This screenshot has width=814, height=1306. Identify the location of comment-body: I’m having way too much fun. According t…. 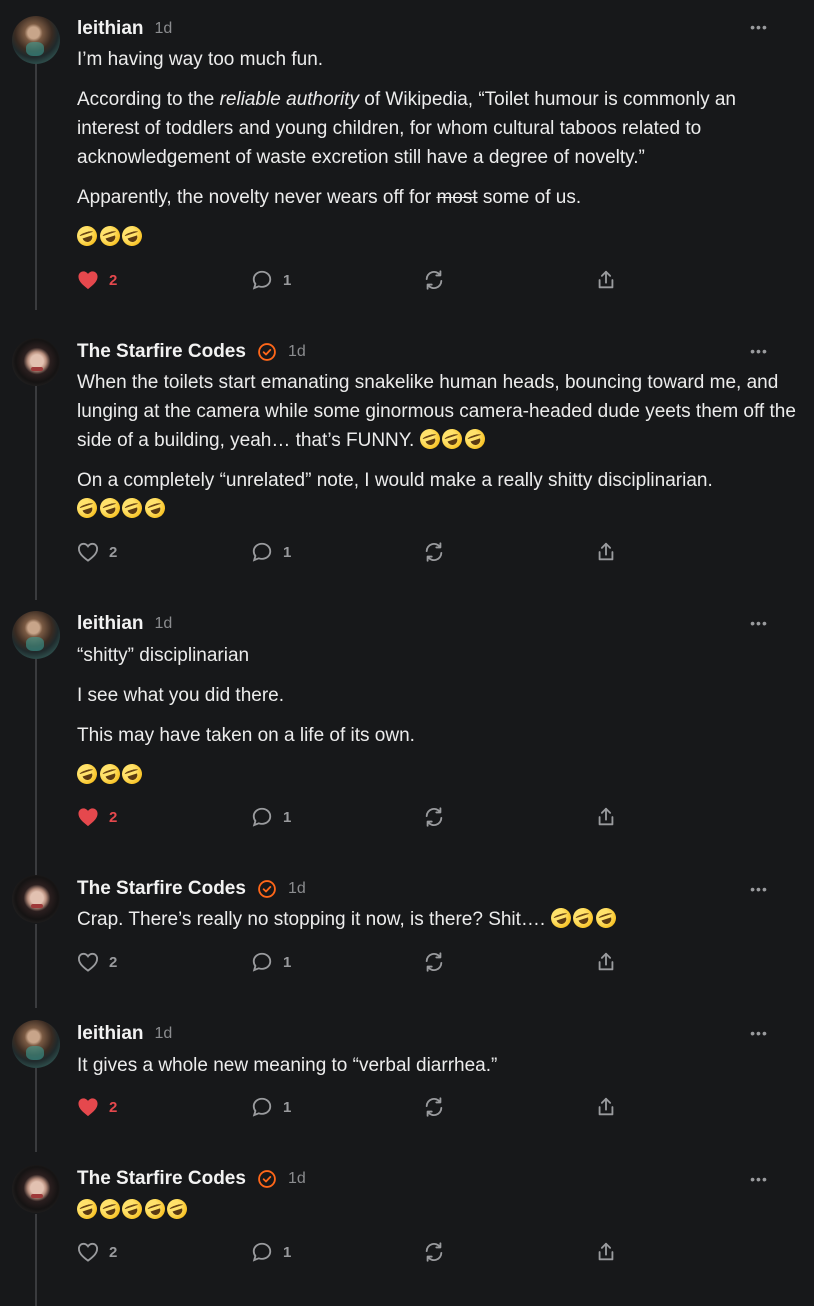
(435, 148).